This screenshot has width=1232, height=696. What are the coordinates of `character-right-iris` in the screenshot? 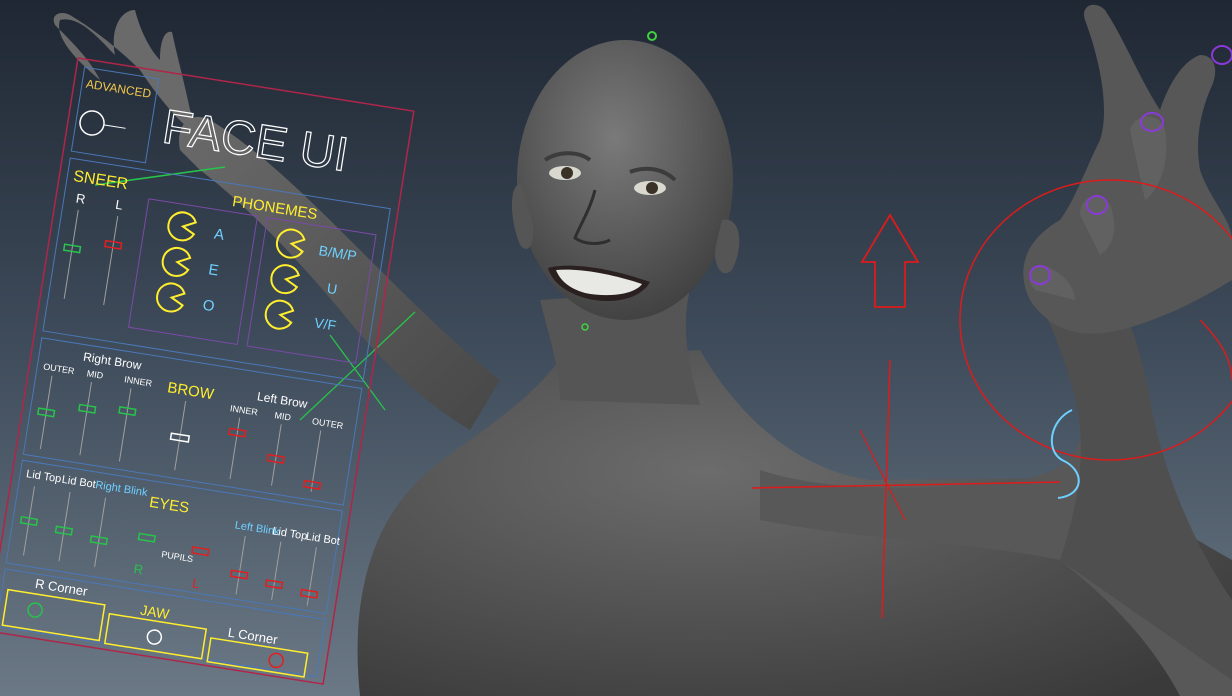 It's located at (652, 188).